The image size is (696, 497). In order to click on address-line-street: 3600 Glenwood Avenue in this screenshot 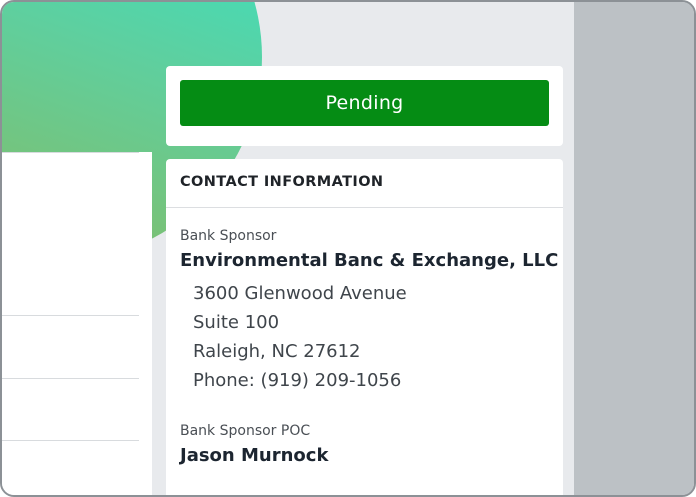, I will do `click(300, 293)`.